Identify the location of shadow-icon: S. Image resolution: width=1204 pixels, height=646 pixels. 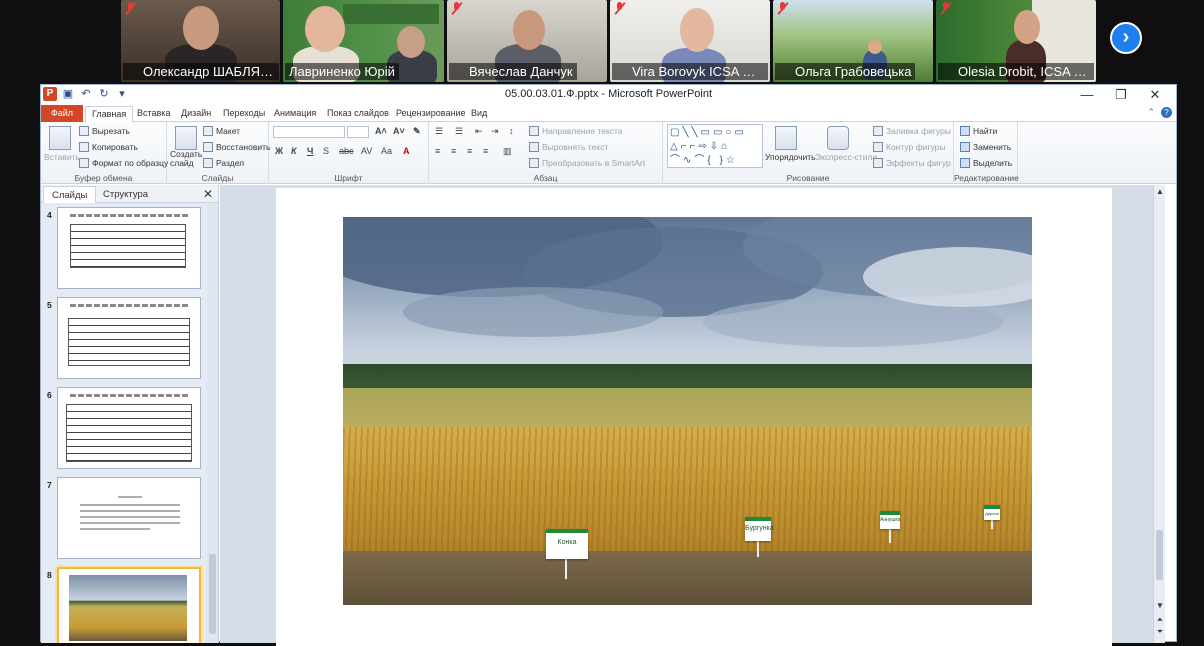
(326, 151).